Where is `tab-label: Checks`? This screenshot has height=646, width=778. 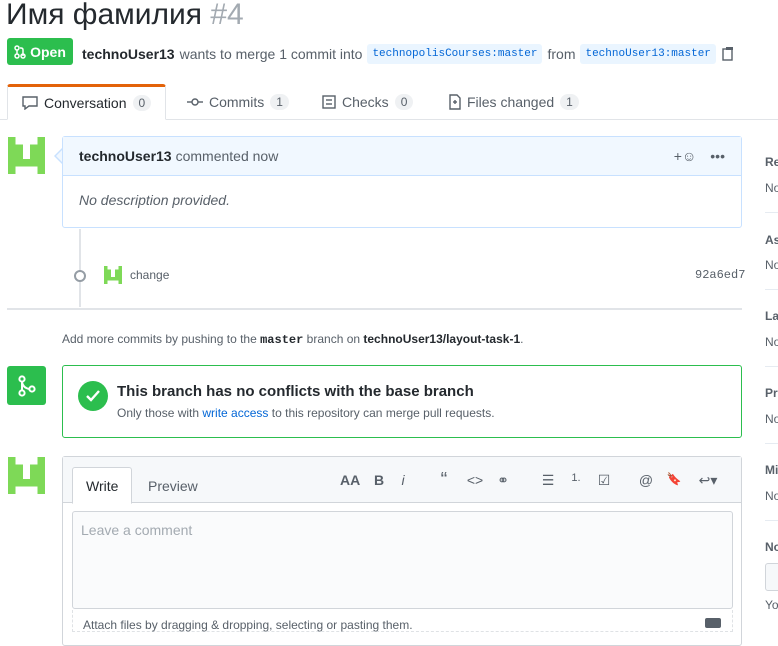
tab-label: Checks is located at coordinates (365, 102).